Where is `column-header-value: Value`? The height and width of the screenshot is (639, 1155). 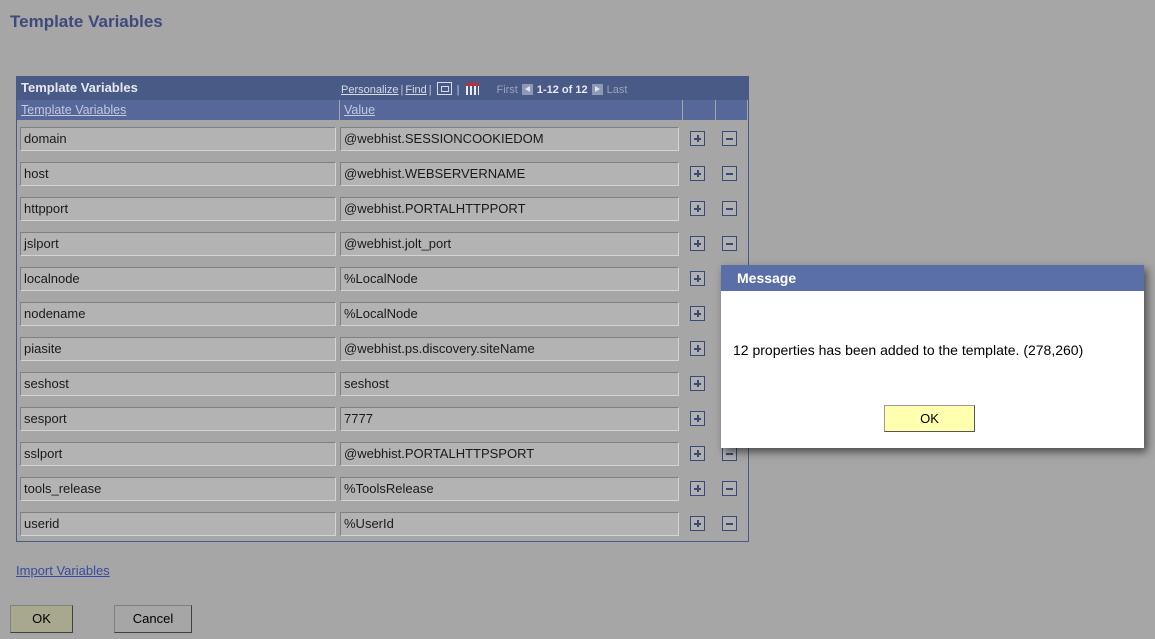 column-header-value: Value is located at coordinates (511, 110).